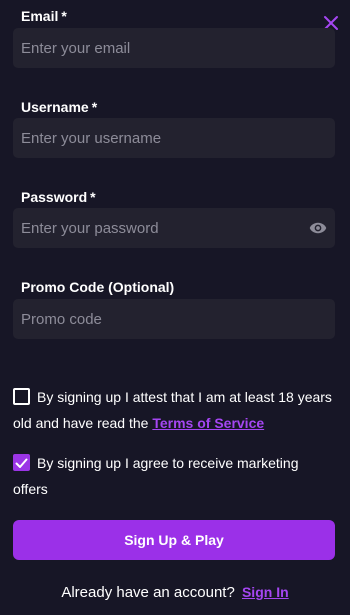 This screenshot has width=350, height=615. I want to click on sign-in-link: Sign In, so click(265, 592).